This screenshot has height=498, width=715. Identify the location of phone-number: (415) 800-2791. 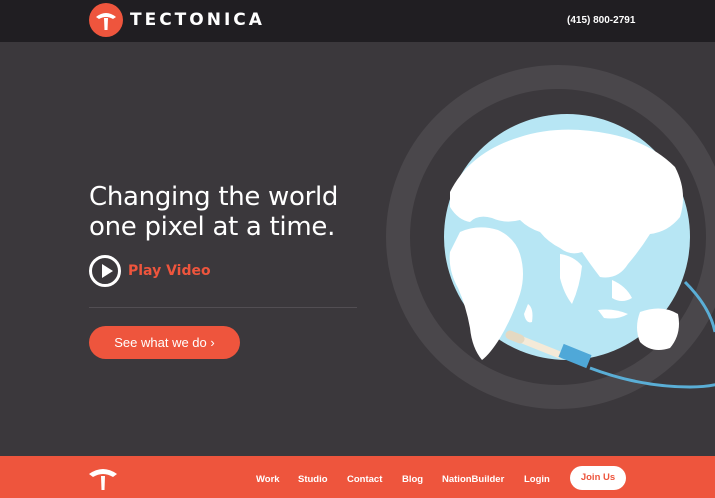
(601, 20).